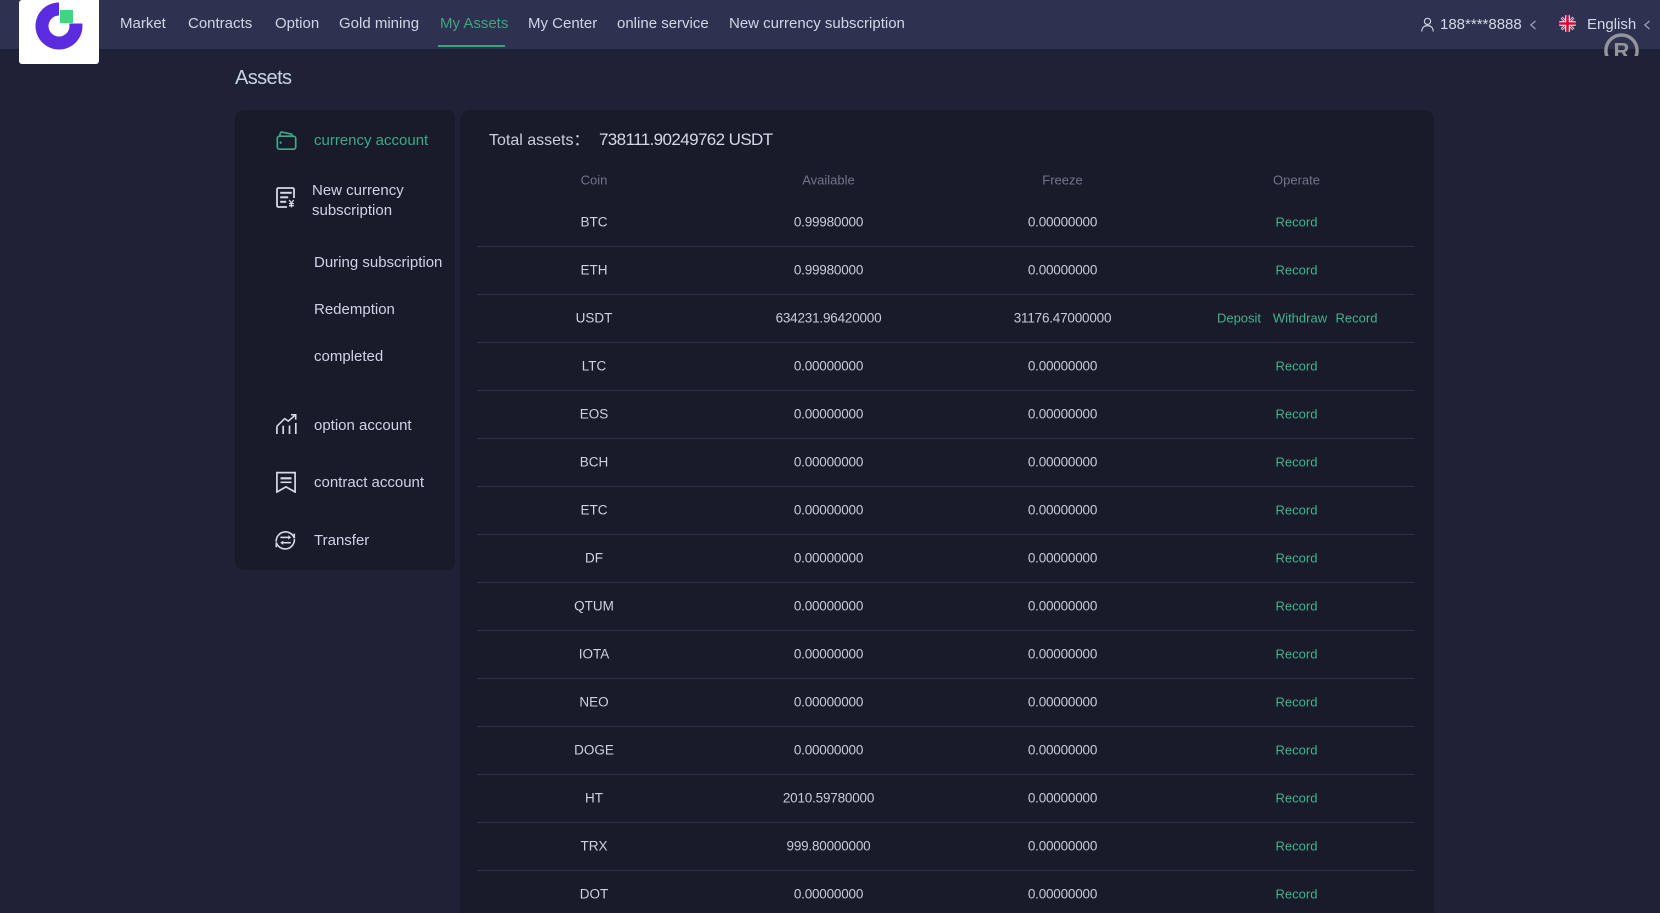  What do you see at coordinates (1622, 48) in the screenshot?
I see `svg-text: R` at bounding box center [1622, 48].